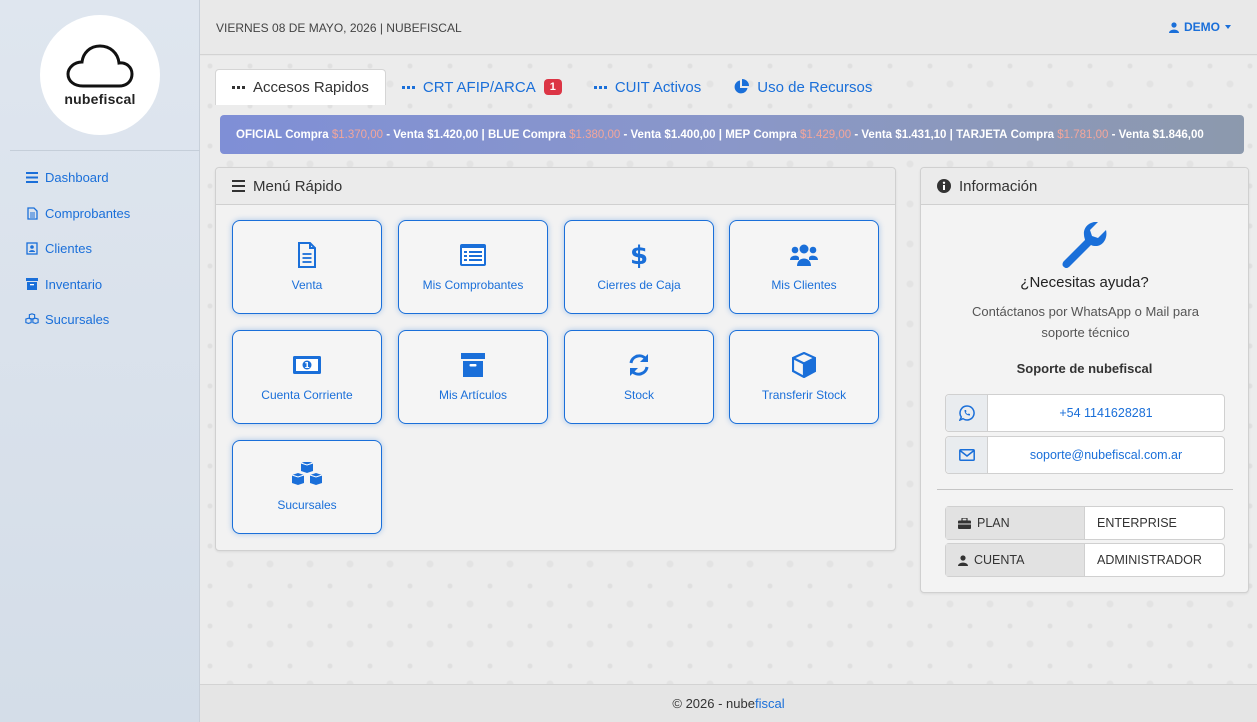 Image resolution: width=1257 pixels, height=722 pixels. What do you see at coordinates (804, 255) in the screenshot?
I see `users-icon` at bounding box center [804, 255].